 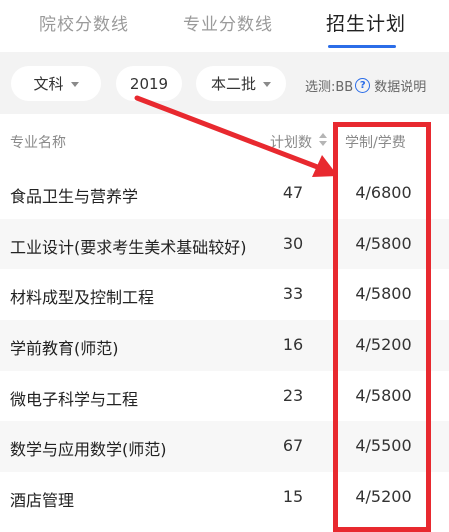 I want to click on table-row: 数学与应用数学(师范) 67 4/5500, so click(x=224, y=447).